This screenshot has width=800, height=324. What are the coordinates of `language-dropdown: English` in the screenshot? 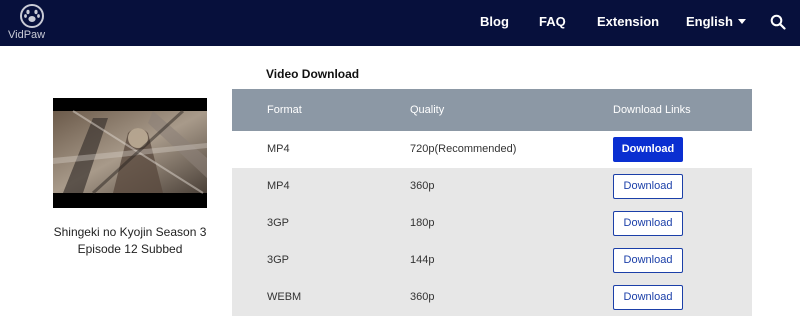 It's located at (716, 23).